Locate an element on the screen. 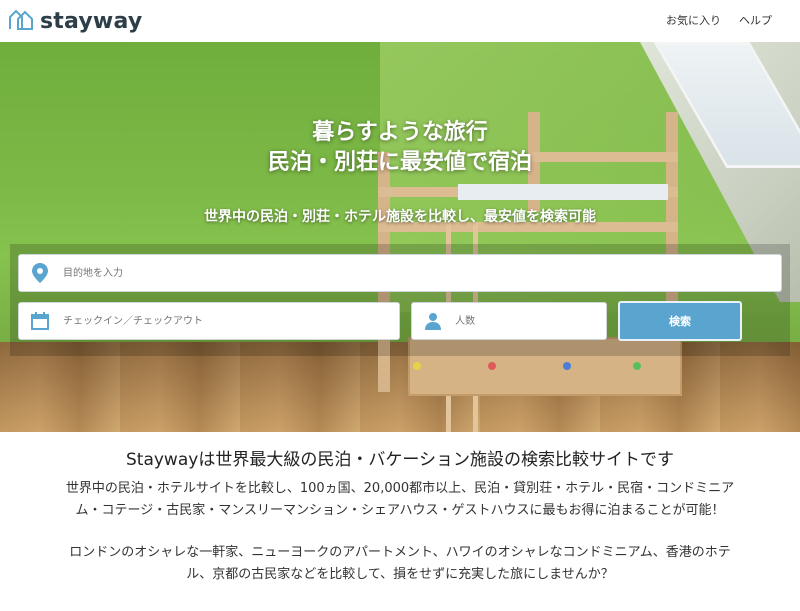 The height and width of the screenshot is (611, 800). intro-heading: Staywayは世界最大級の民泊・バケーション施設の検索比較サイトです is located at coordinates (400, 460).